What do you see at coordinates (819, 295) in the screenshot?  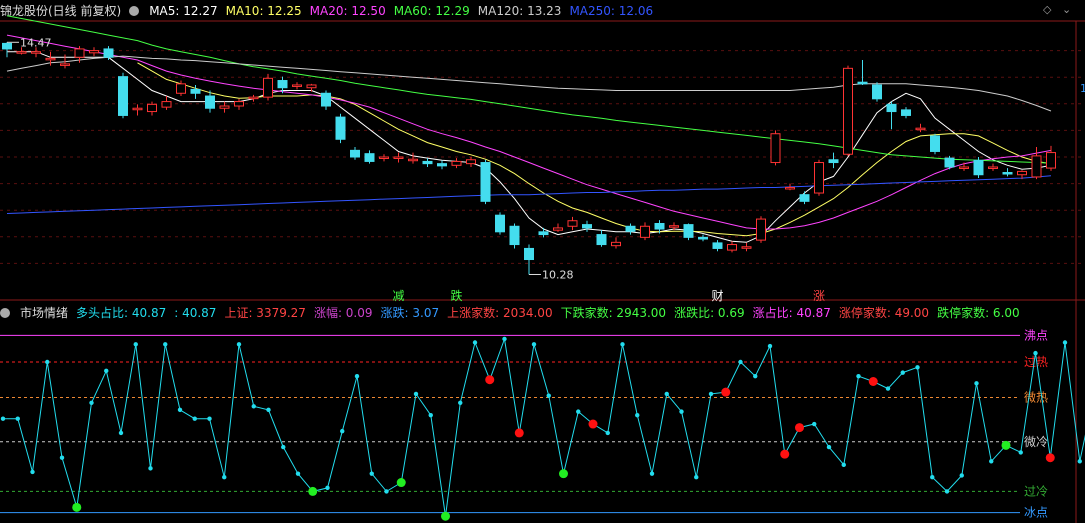 I see `event-marker-3: 涨` at bounding box center [819, 295].